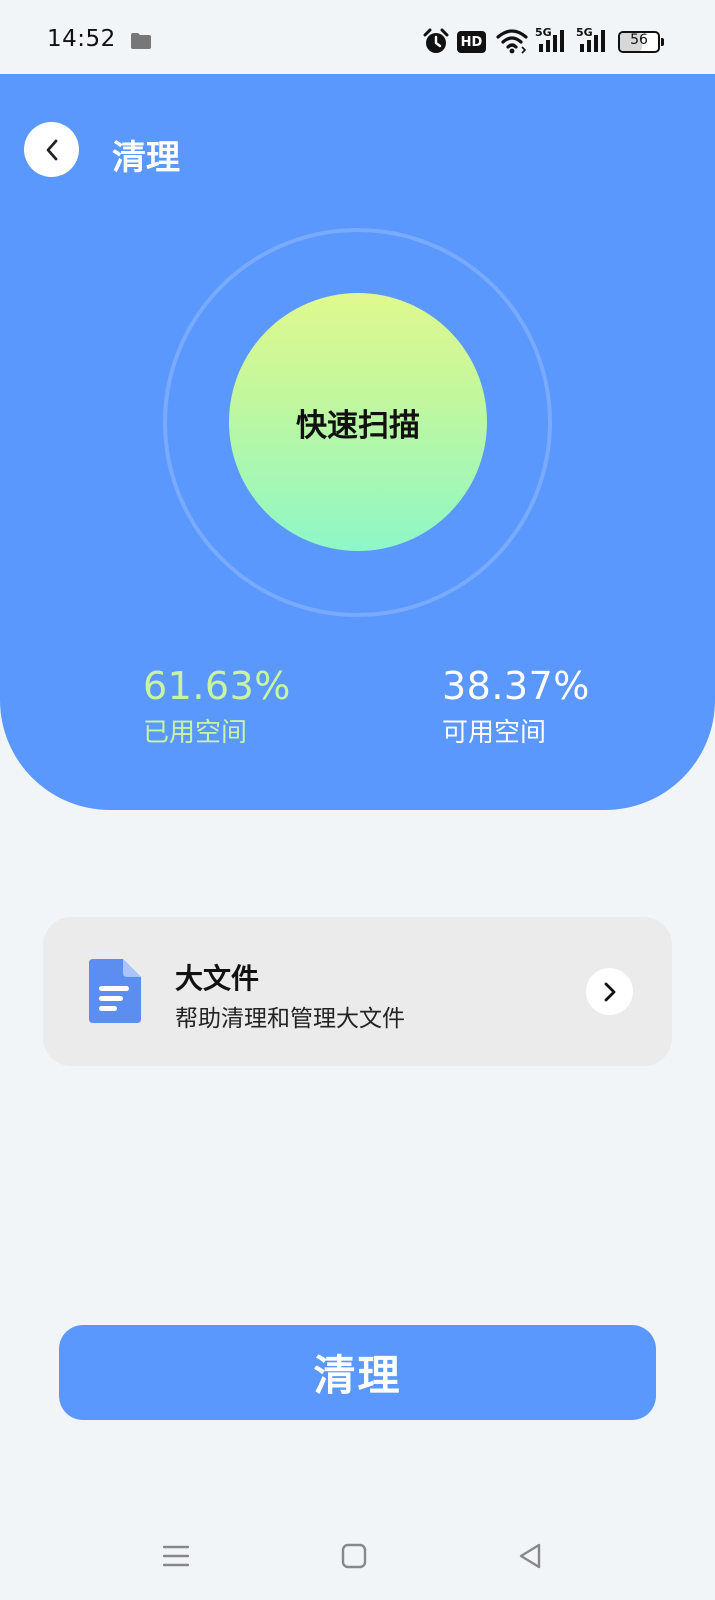 This screenshot has width=715, height=1600. I want to click on back-triangle-icon, so click(530, 1558).